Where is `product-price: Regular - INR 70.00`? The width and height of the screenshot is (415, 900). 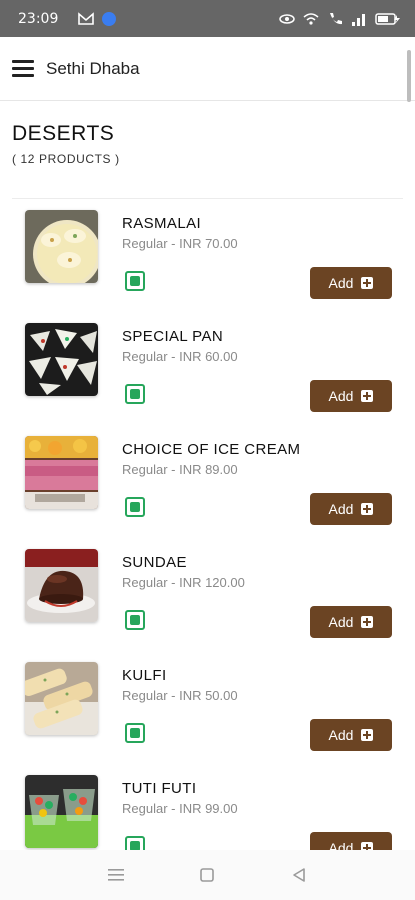 product-price: Regular - INR 70.00 is located at coordinates (180, 243).